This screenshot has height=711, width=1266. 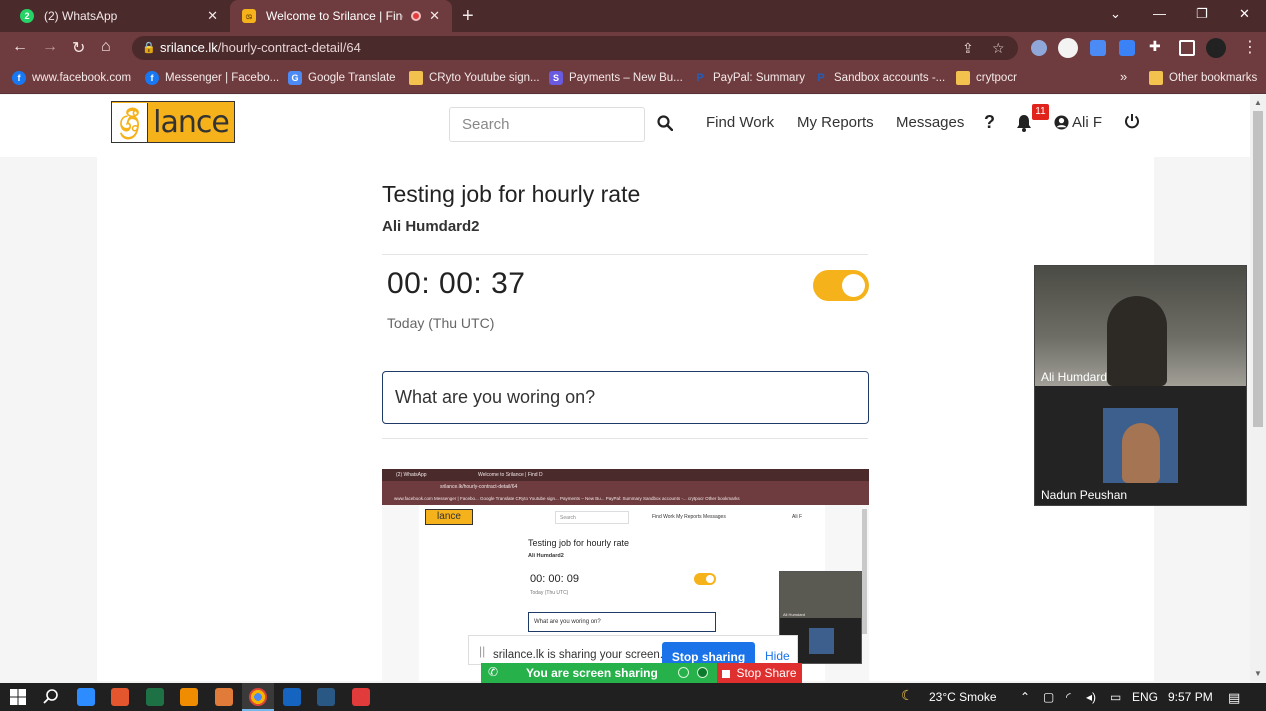 What do you see at coordinates (986, 78) in the screenshot?
I see `bookmark-crytpocr: crytpocr` at bounding box center [986, 78].